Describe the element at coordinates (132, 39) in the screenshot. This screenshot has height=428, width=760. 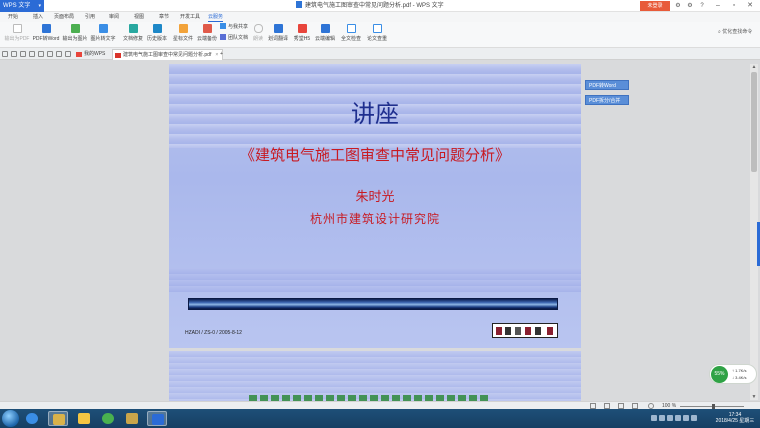
I see `doc-repair-label: 文档修复` at that location.